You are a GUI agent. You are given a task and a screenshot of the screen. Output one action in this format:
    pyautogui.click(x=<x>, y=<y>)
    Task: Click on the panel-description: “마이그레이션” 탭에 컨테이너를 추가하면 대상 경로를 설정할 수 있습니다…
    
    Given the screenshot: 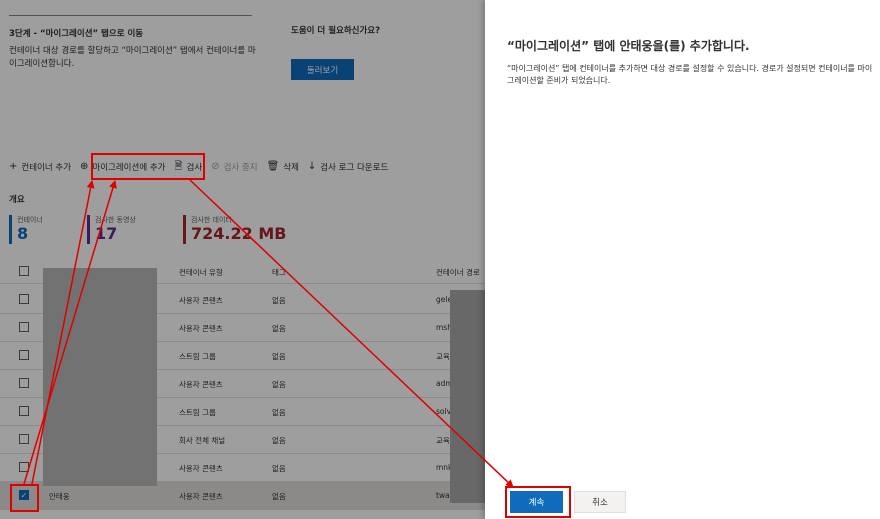 What is the action you would take?
    pyautogui.click(x=690, y=74)
    